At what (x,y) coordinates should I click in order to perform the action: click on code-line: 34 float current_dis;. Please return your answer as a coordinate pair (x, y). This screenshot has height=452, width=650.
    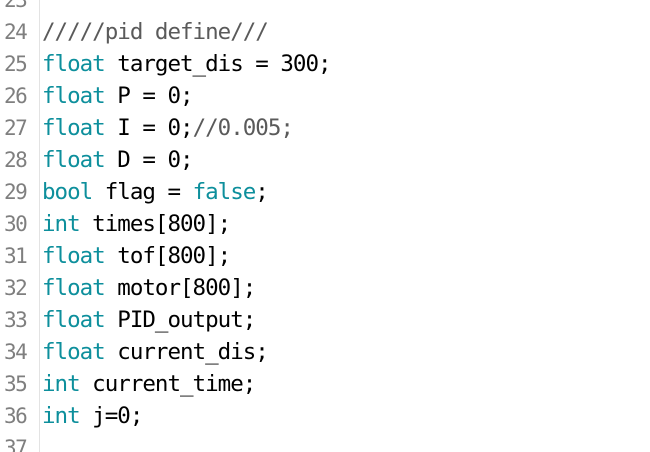
    Looking at the image, I should click on (325, 352).